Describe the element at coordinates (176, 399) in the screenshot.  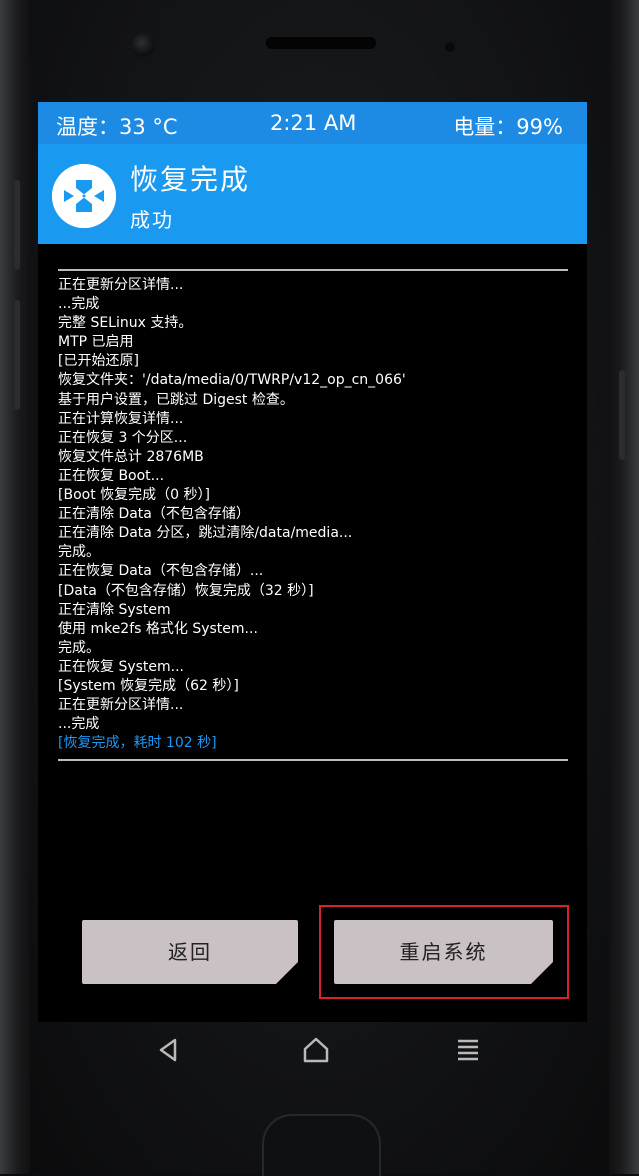
I see `log-line: 基于用户设置，已跳过 Digest 检查。` at that location.